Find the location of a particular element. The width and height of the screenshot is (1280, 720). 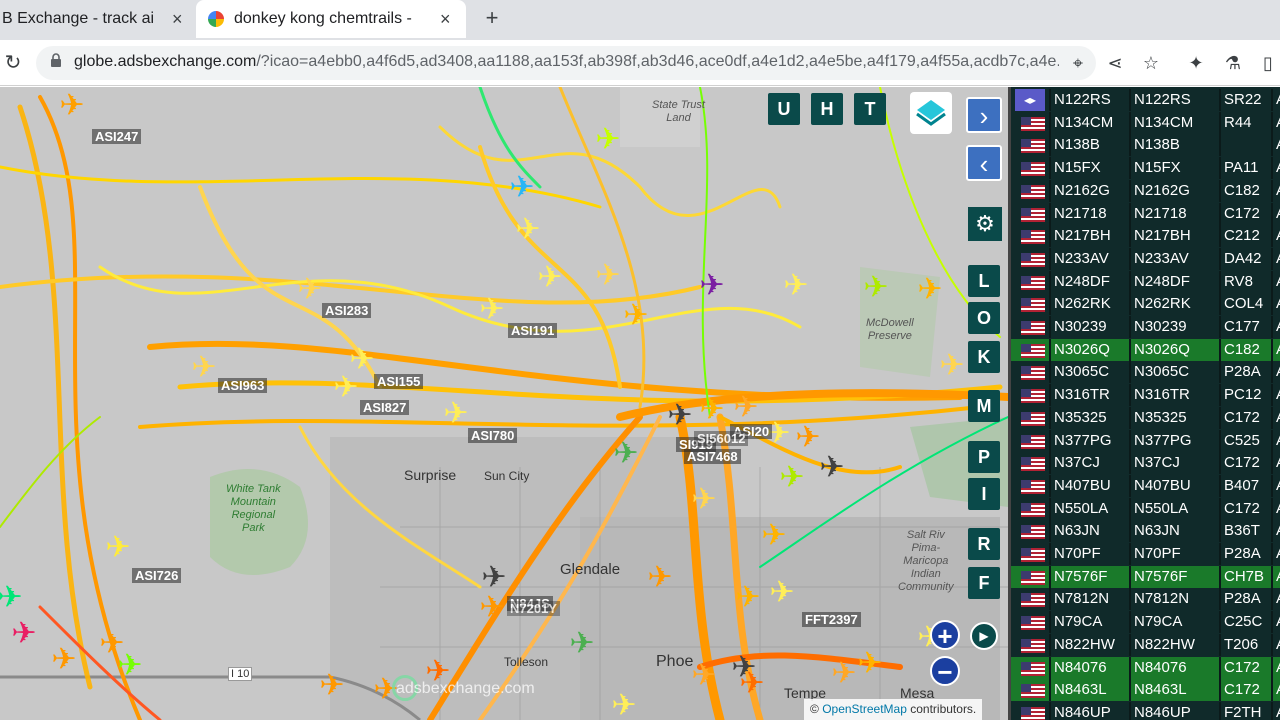

r-button: R is located at coordinates (984, 544).